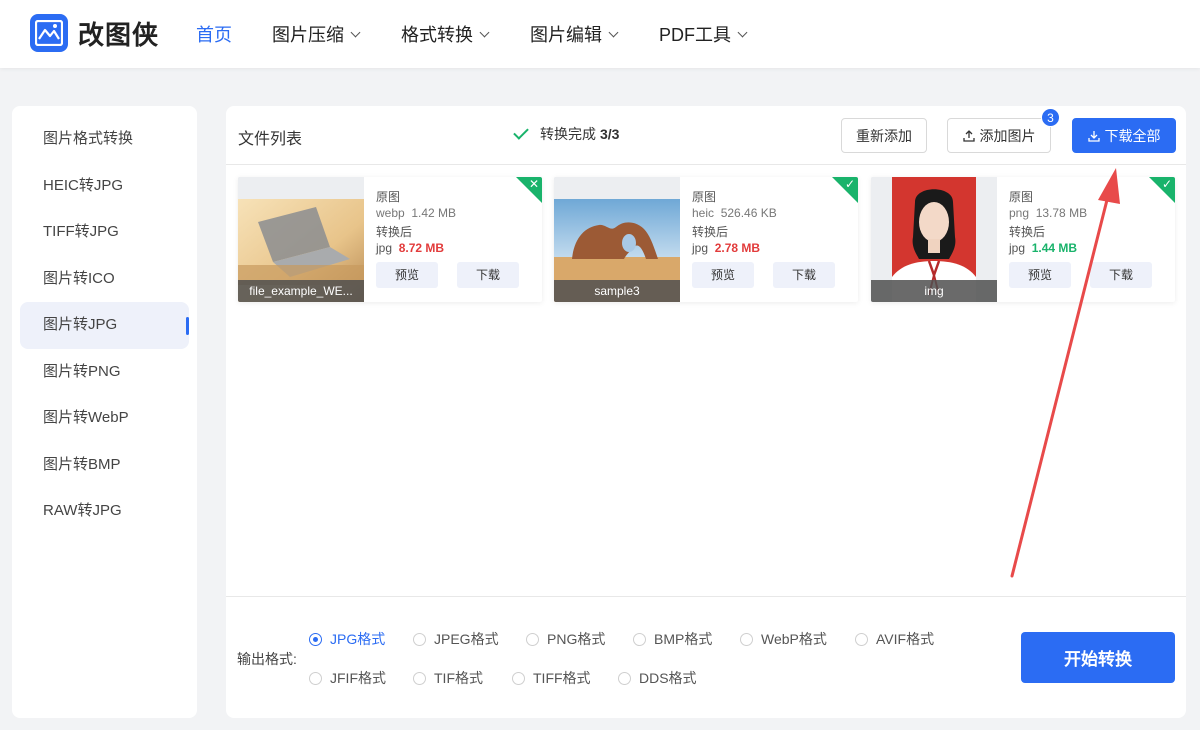 The width and height of the screenshot is (1200, 730). I want to click on format-radio-jpg: JPG格式, so click(347, 639).